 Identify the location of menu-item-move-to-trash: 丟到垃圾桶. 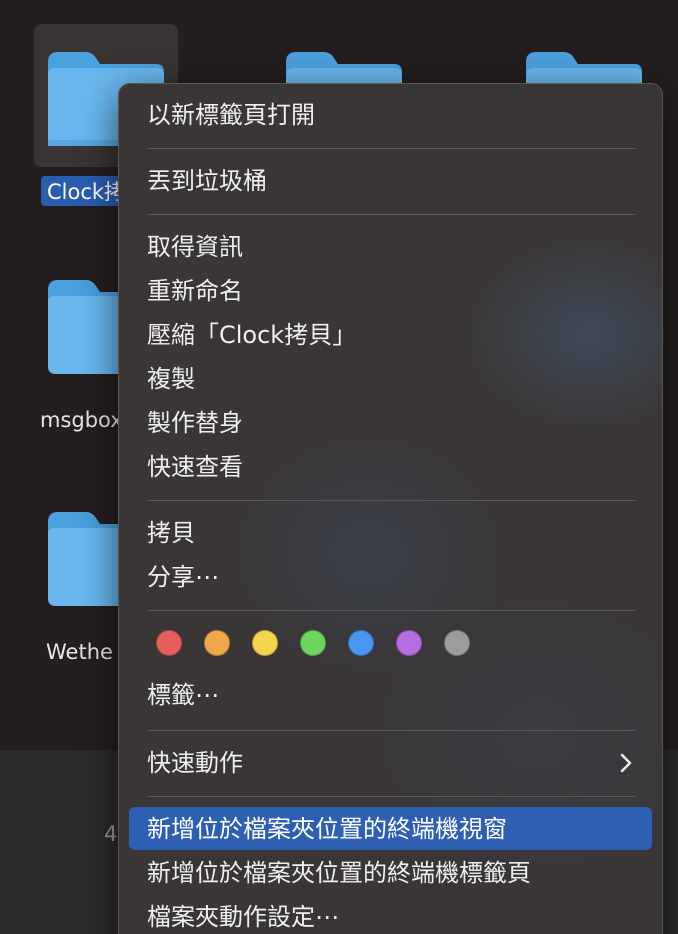
(207, 181).